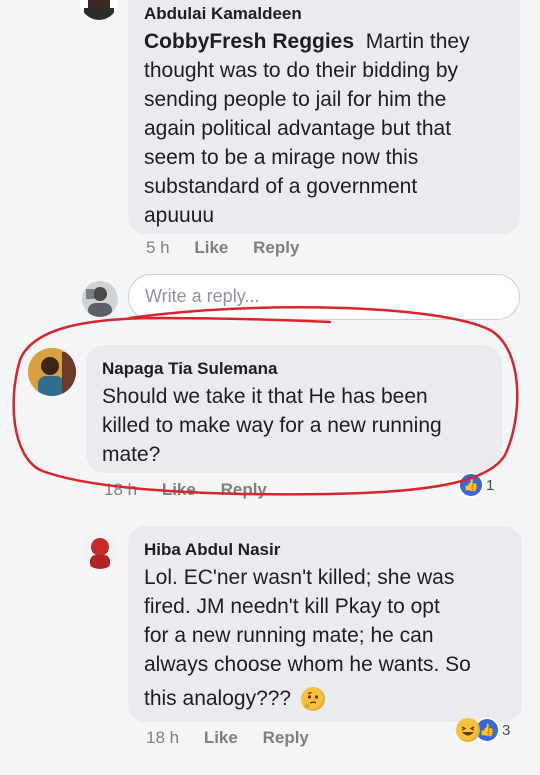 This screenshot has height=775, width=540. Describe the element at coordinates (506, 730) in the screenshot. I see `reaction-count: 3` at that location.